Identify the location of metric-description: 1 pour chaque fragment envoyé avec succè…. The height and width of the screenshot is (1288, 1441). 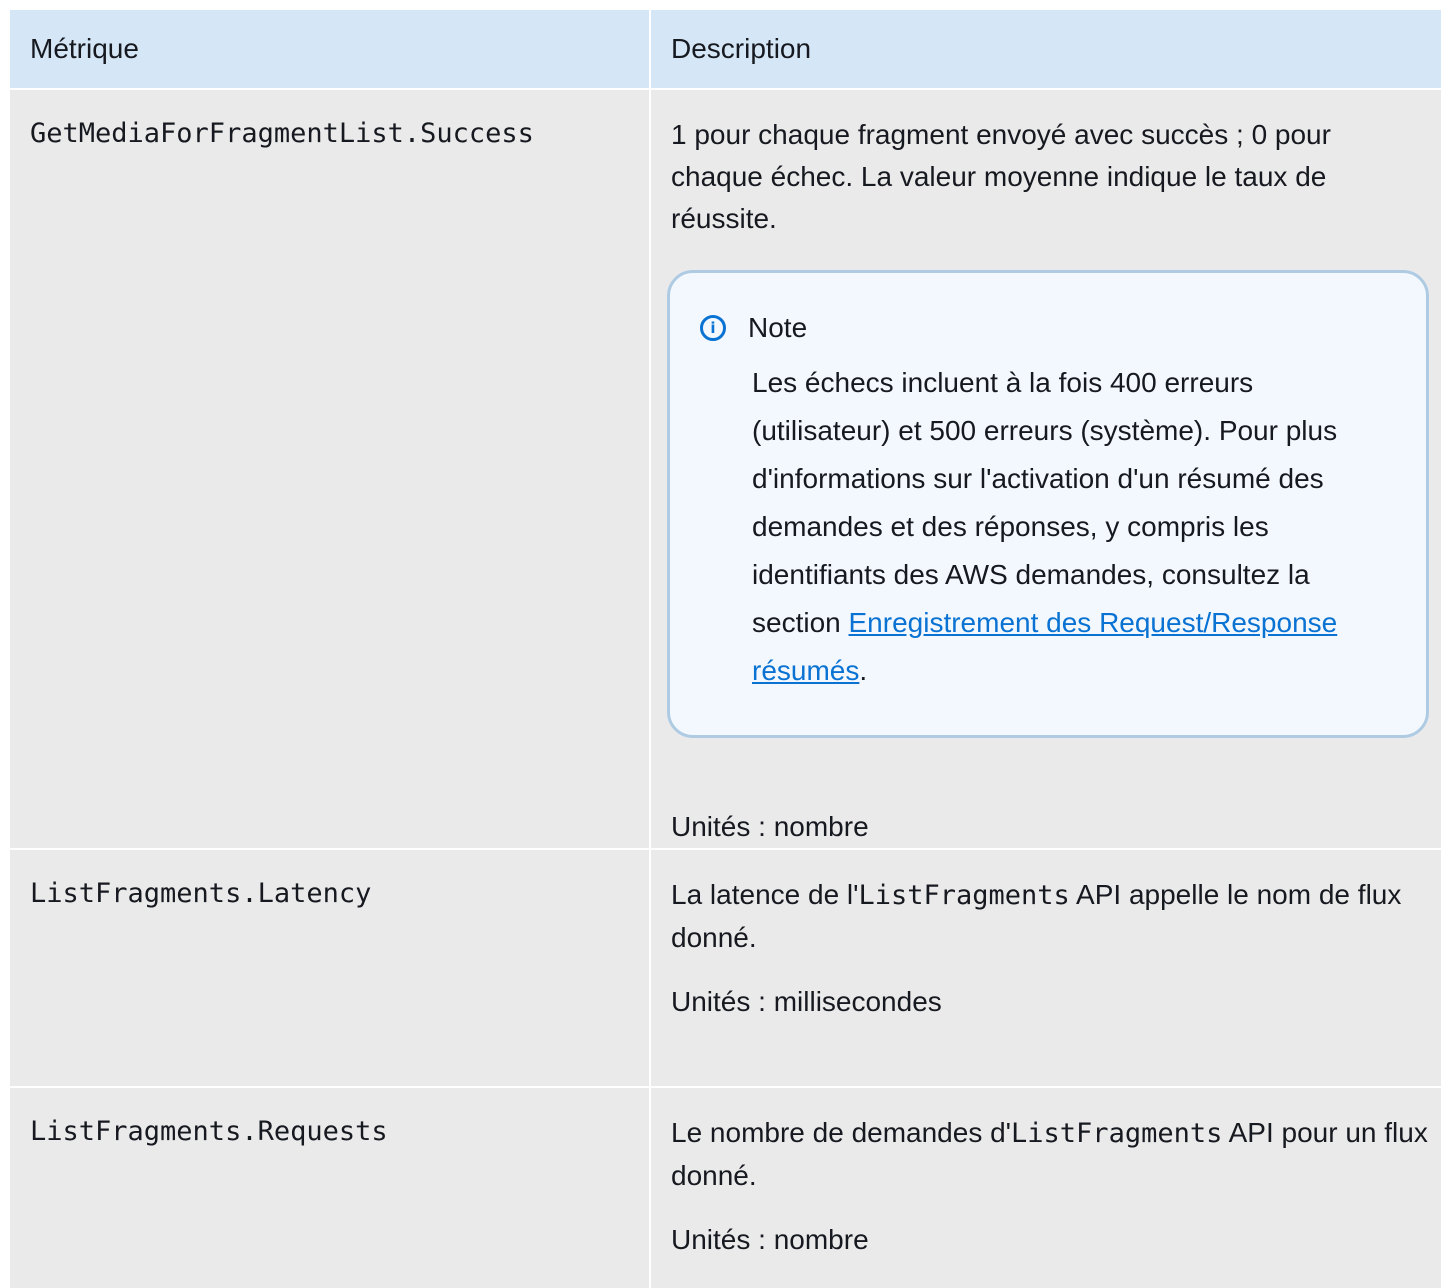
(1001, 176).